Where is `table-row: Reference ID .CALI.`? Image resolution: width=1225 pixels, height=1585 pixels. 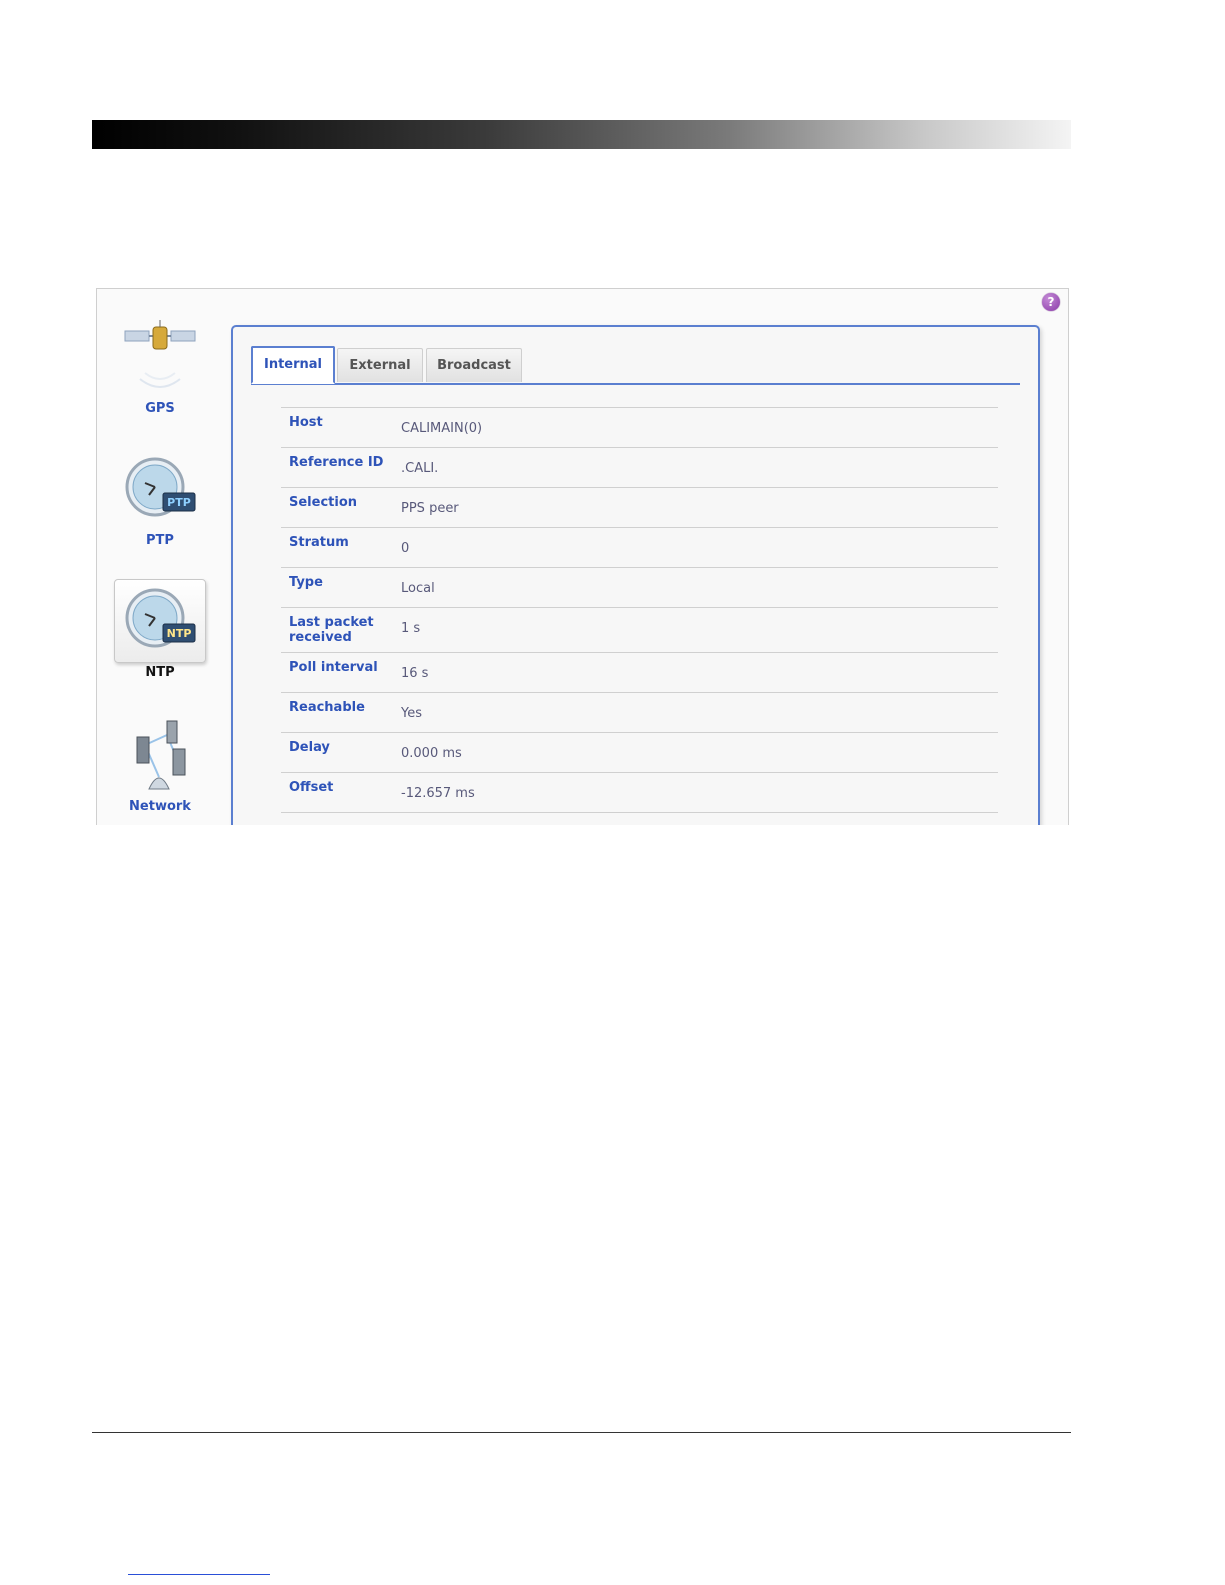 table-row: Reference ID .CALI. is located at coordinates (639, 467).